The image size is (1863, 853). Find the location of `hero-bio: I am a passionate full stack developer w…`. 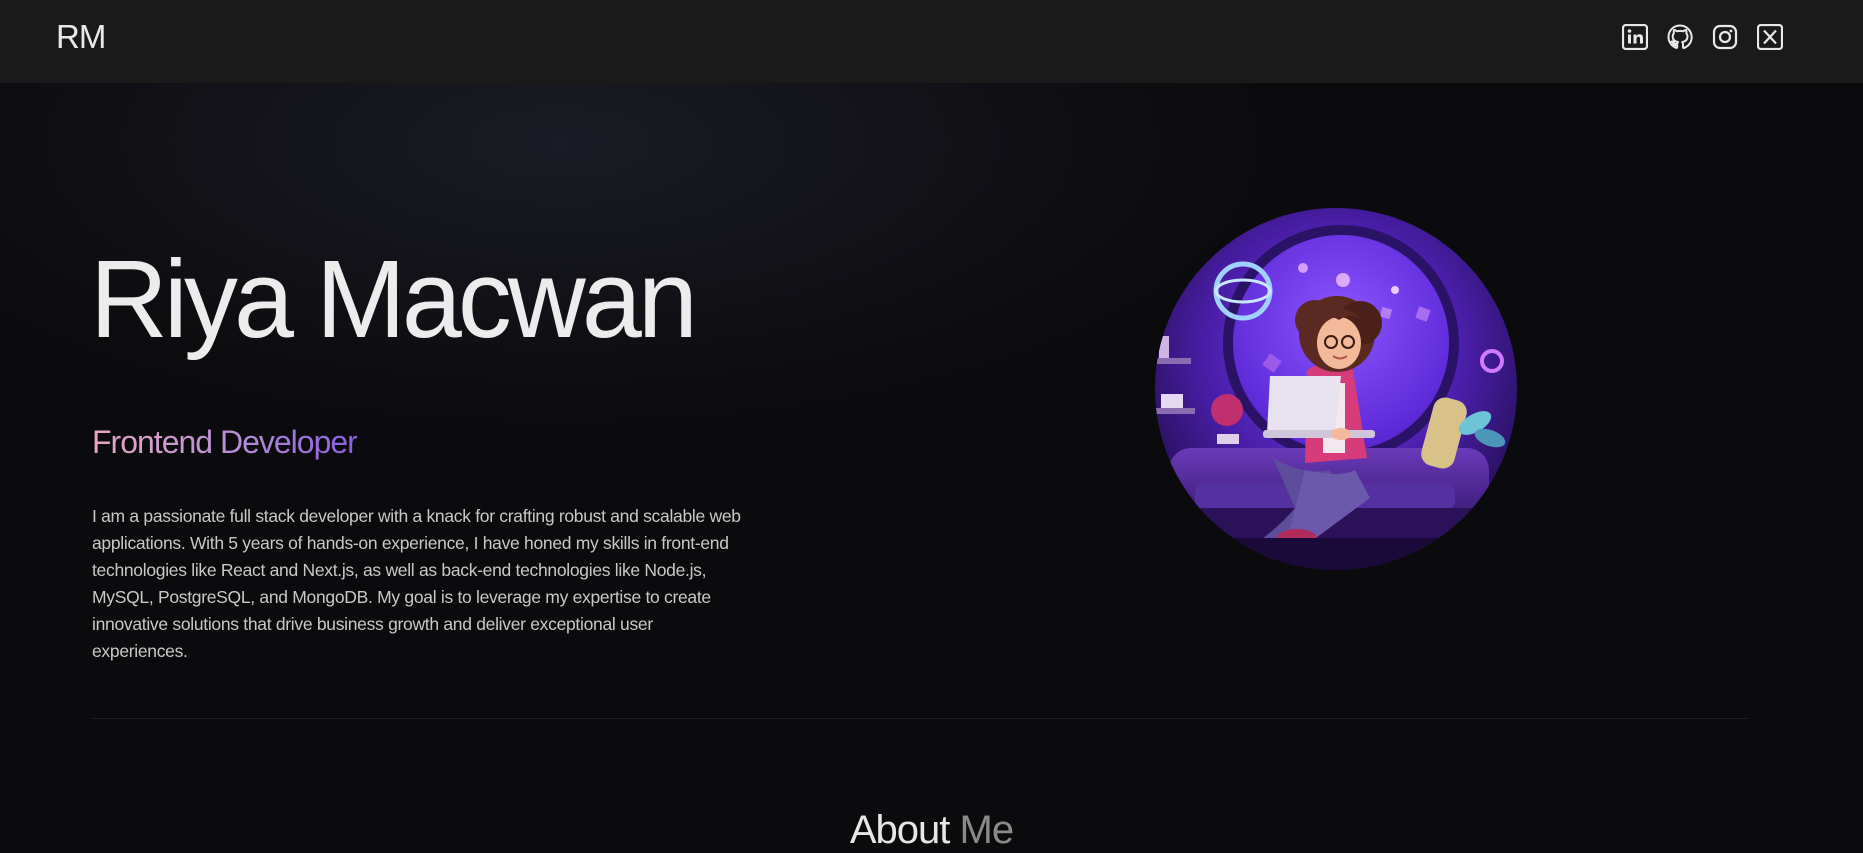

hero-bio: I am a passionate full stack developer w… is located at coordinates (416, 583).